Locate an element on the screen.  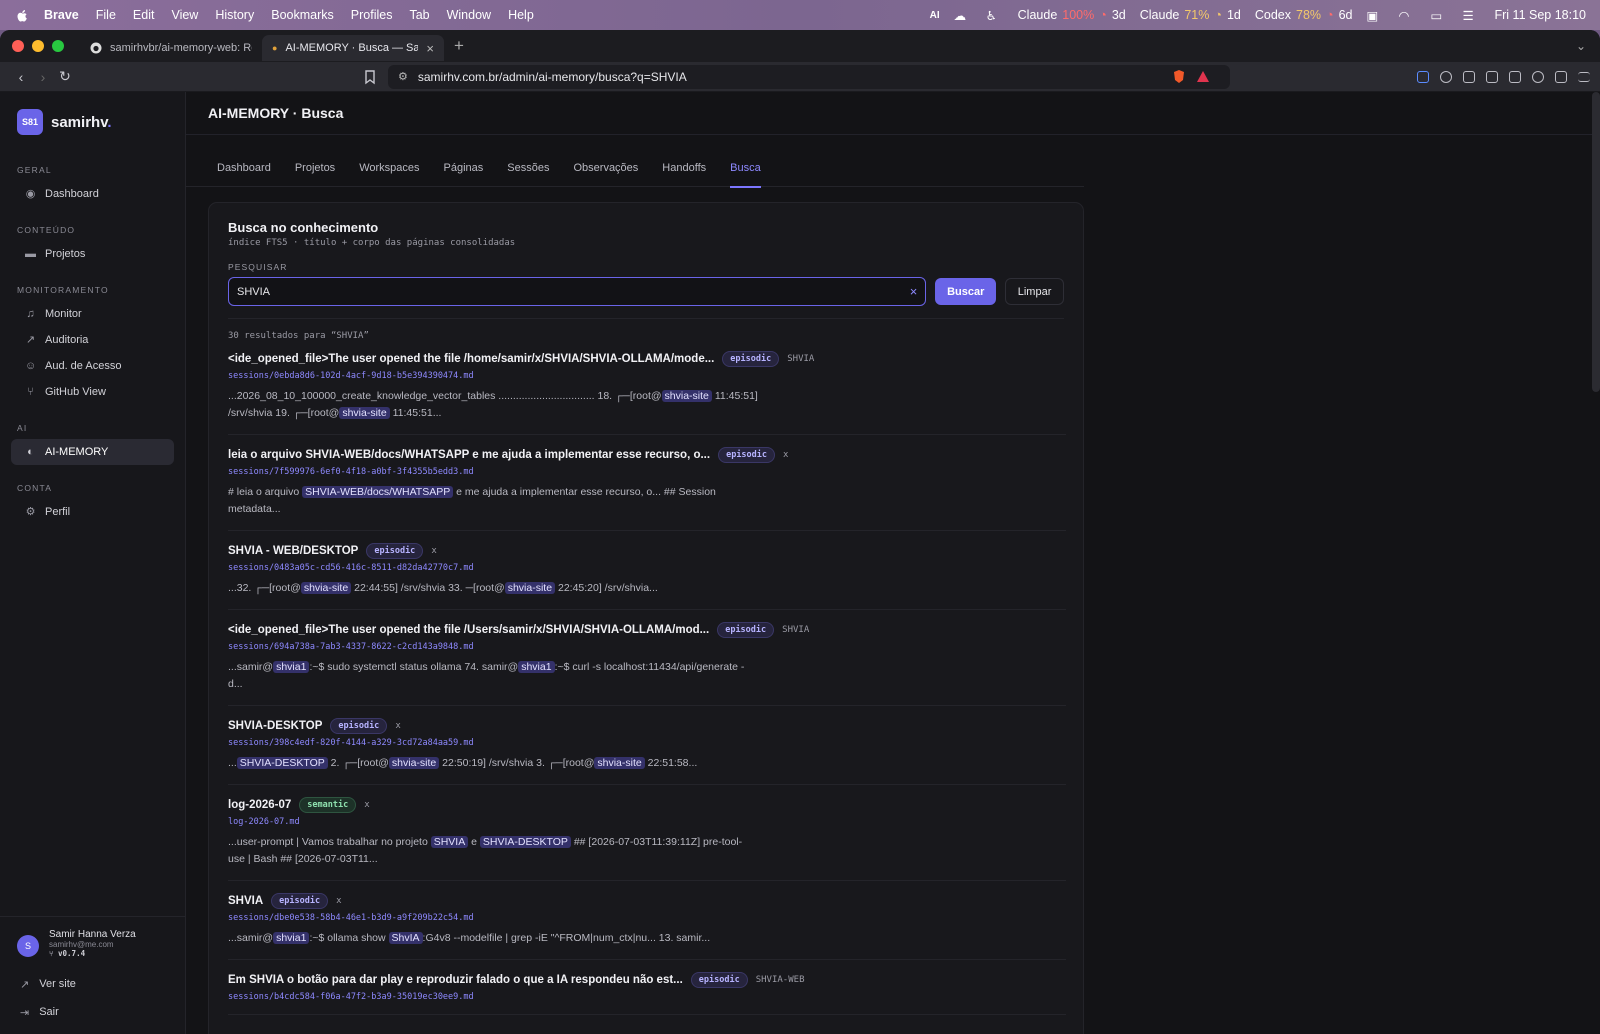
hamburger-menu-icon is located at coordinates (1584, 76).